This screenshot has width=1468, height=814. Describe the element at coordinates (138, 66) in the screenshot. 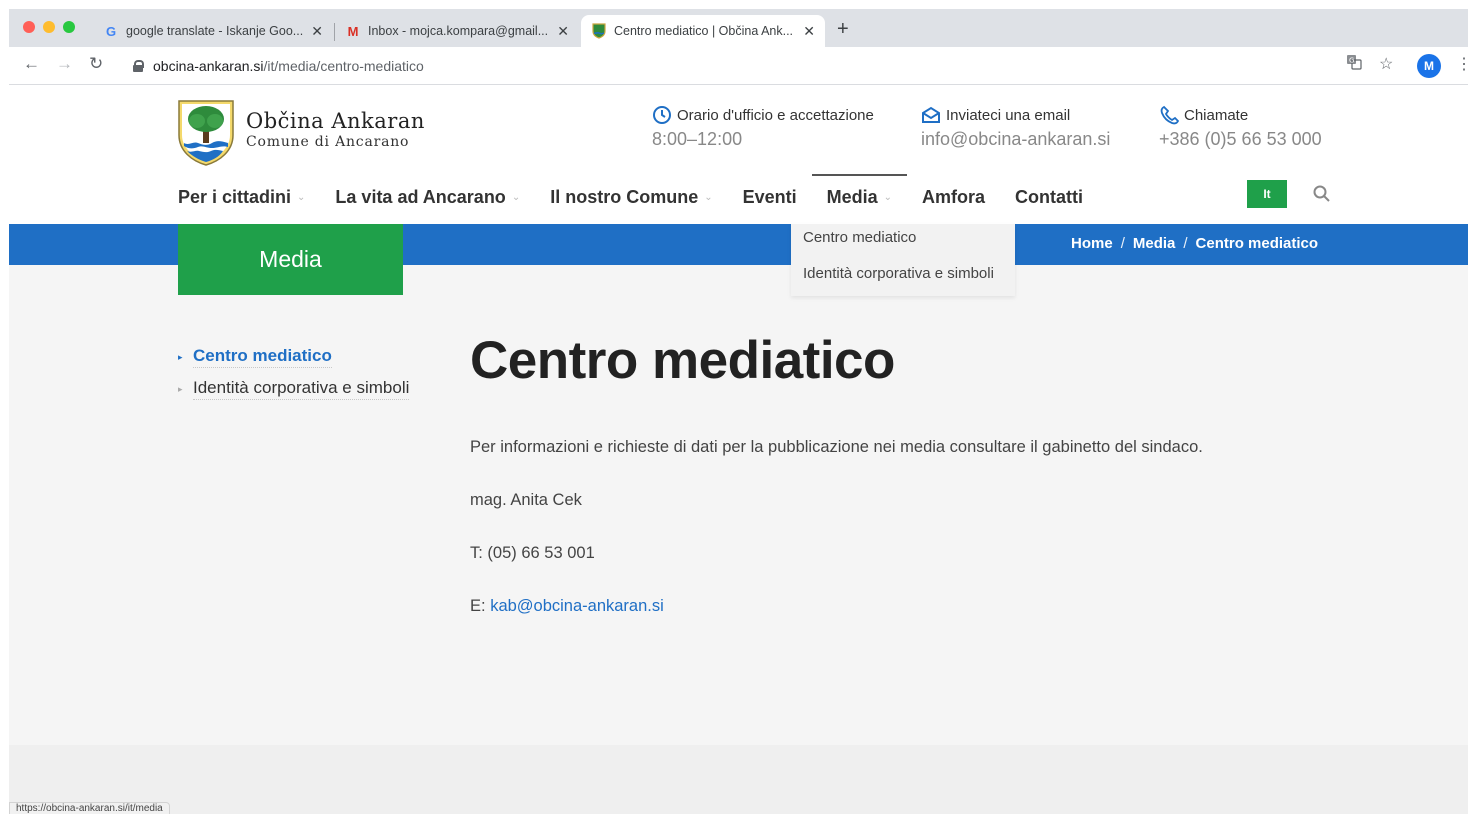

I see `lock-icon` at that location.